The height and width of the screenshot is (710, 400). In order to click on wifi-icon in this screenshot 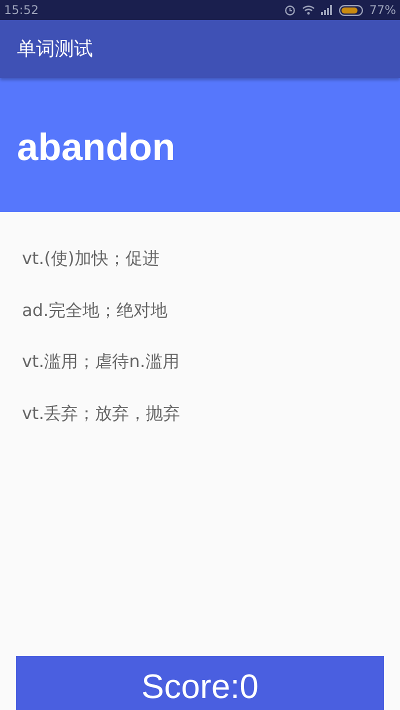, I will do `click(309, 10)`.